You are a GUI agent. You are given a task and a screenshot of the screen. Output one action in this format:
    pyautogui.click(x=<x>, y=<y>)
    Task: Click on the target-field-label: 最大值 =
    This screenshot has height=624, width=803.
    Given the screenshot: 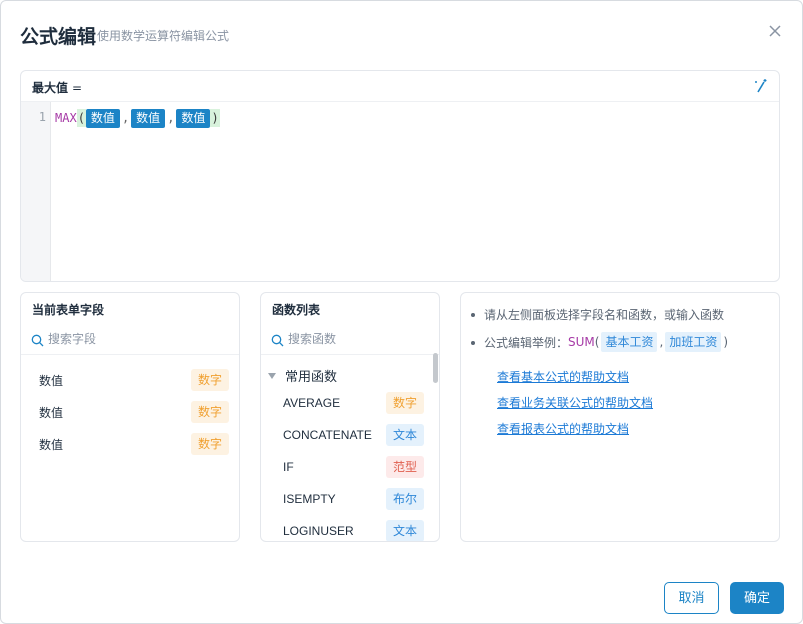 What is the action you would take?
    pyautogui.click(x=57, y=87)
    